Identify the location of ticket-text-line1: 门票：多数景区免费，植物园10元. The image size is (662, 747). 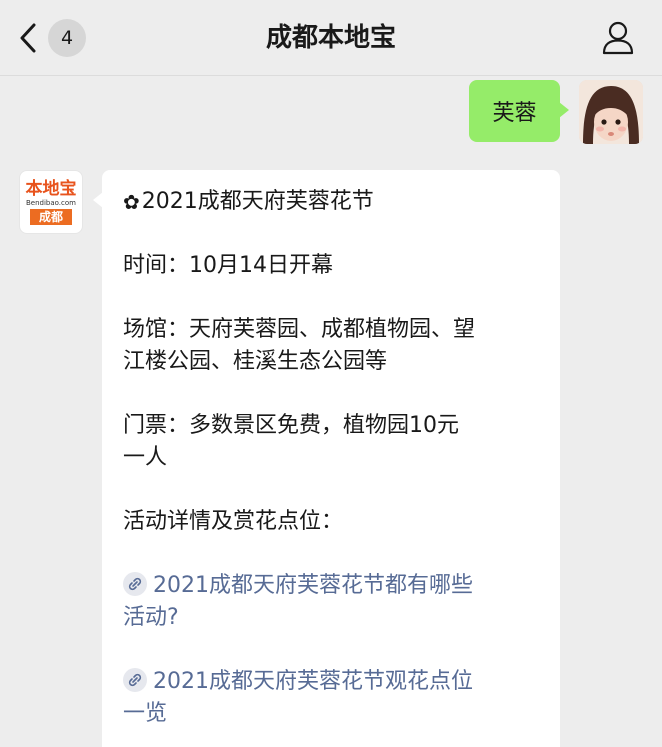
(291, 425).